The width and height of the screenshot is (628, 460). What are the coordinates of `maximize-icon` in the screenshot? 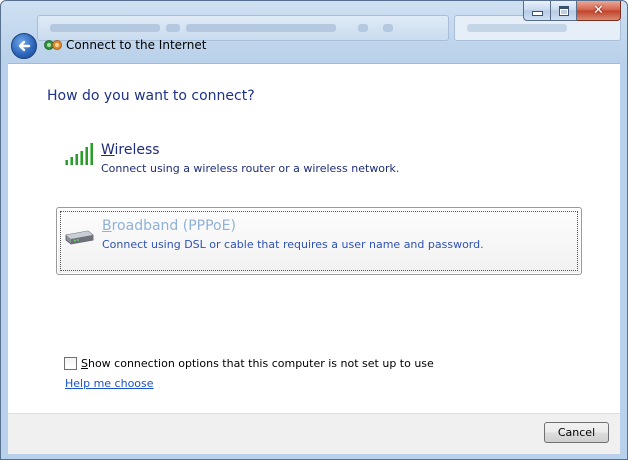 It's located at (563, 10).